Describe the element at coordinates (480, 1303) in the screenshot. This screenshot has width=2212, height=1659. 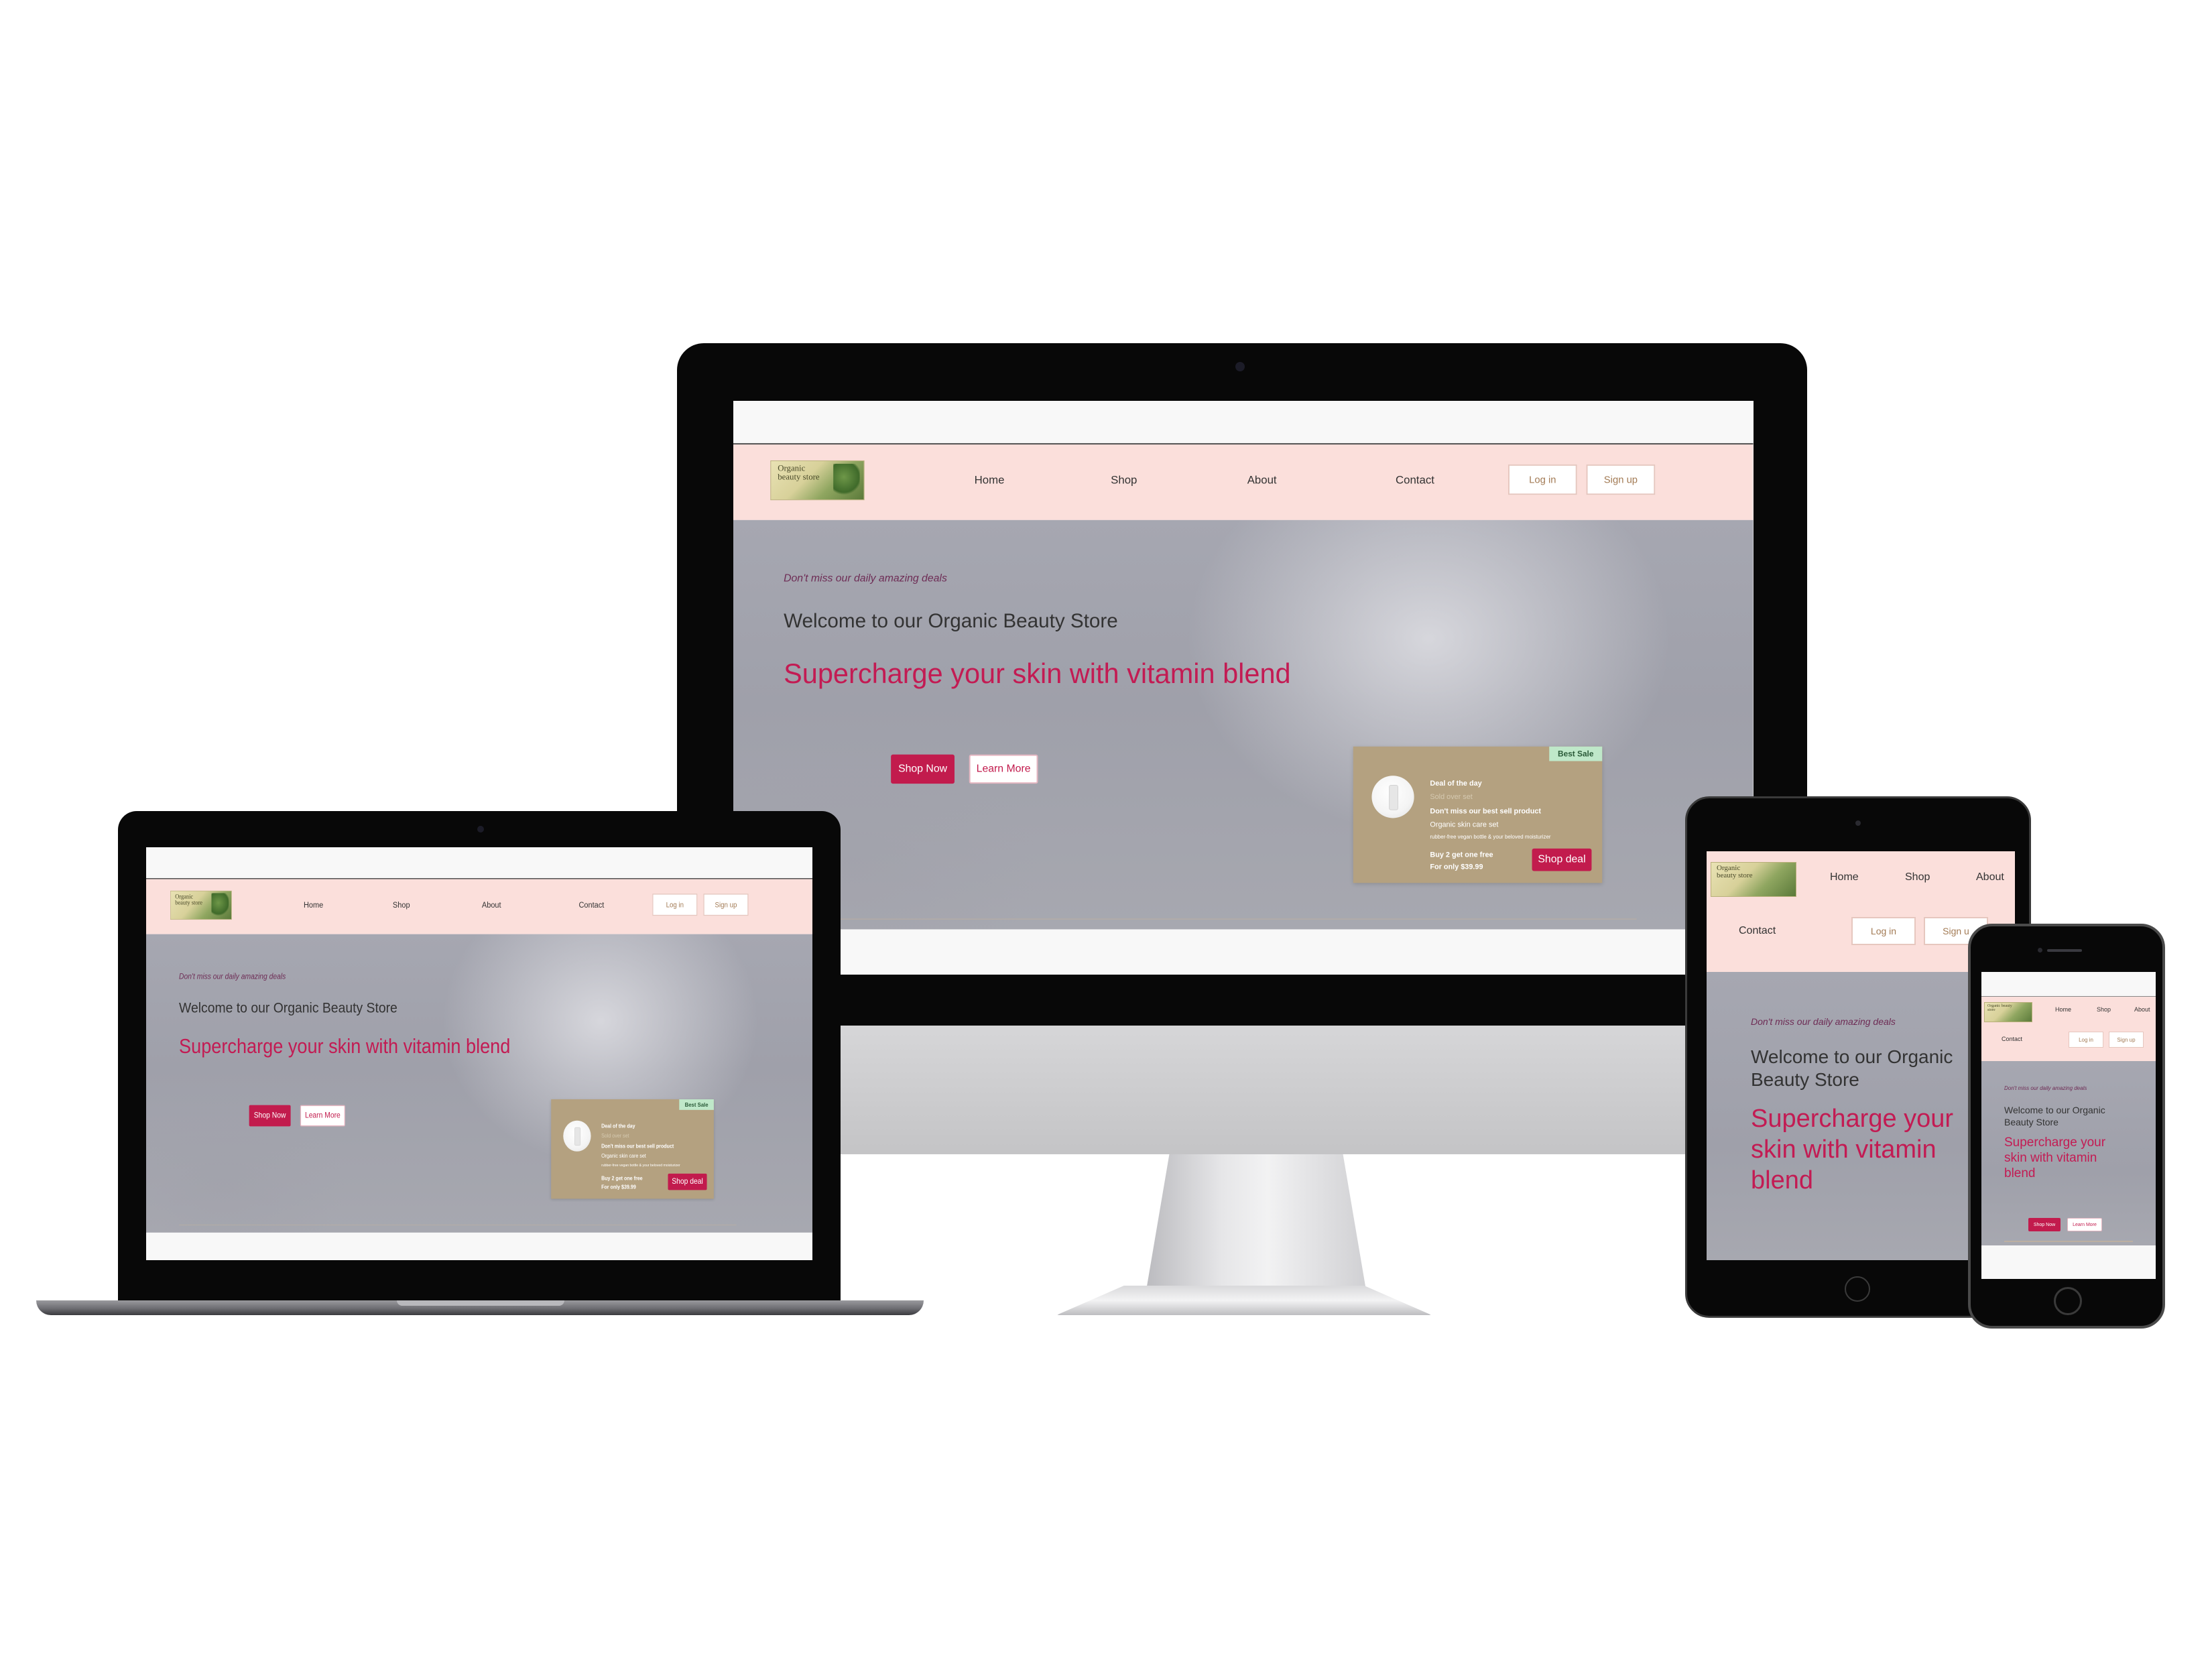
I see `laptop-notch` at that location.